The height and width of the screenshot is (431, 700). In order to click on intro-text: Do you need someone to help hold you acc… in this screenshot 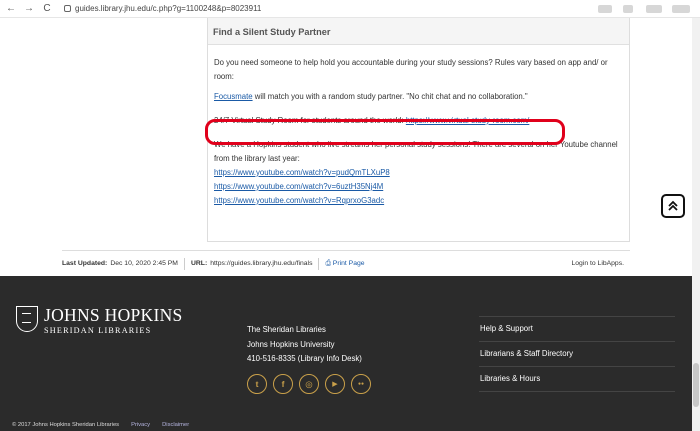, I will do `click(411, 69)`.